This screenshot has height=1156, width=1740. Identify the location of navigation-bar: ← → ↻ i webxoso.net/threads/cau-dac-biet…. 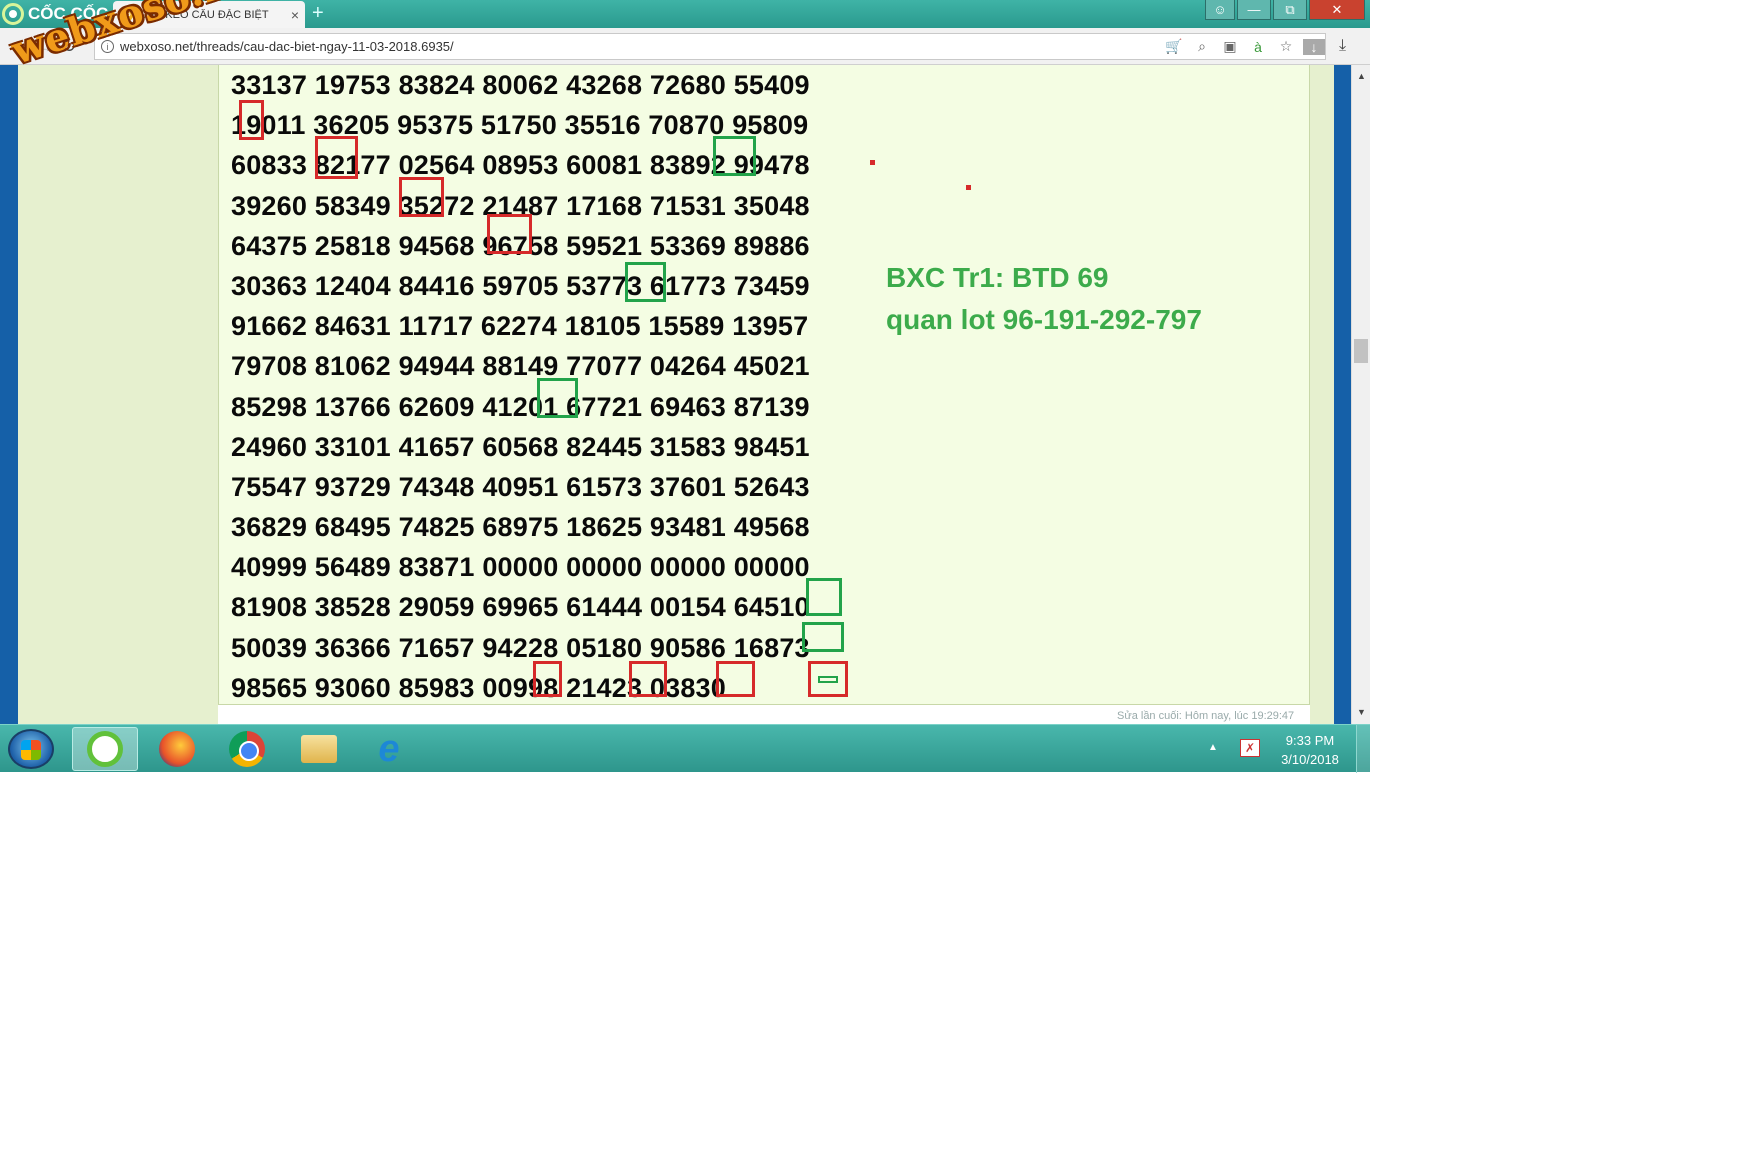
(685, 46).